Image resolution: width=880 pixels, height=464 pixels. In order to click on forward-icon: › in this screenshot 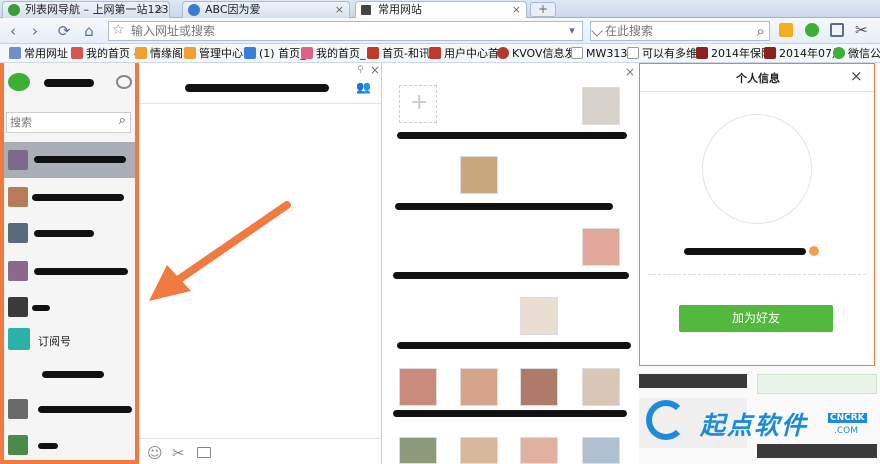, I will do `click(35, 31)`.